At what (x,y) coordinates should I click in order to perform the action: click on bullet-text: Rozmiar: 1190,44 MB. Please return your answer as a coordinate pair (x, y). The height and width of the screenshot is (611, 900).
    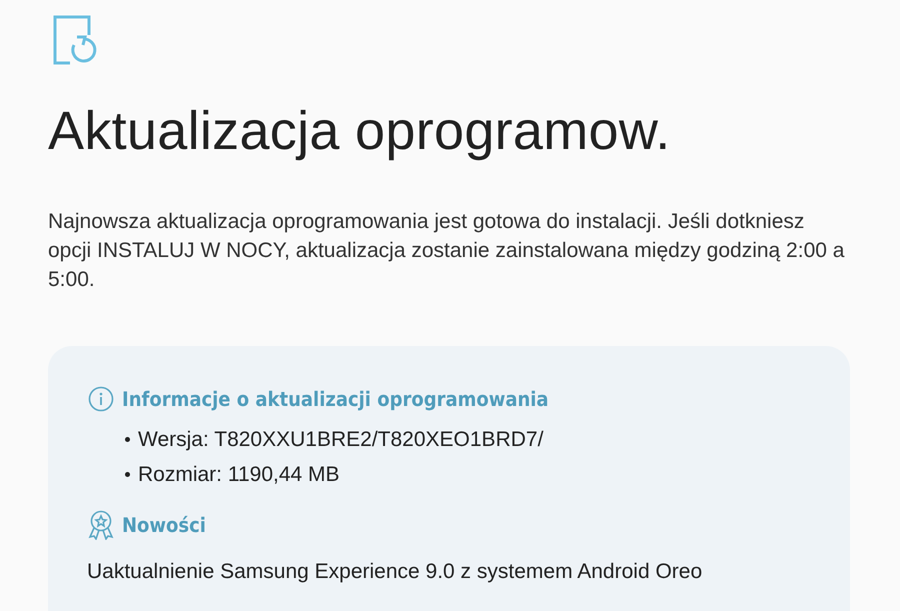
    Looking at the image, I should click on (239, 475).